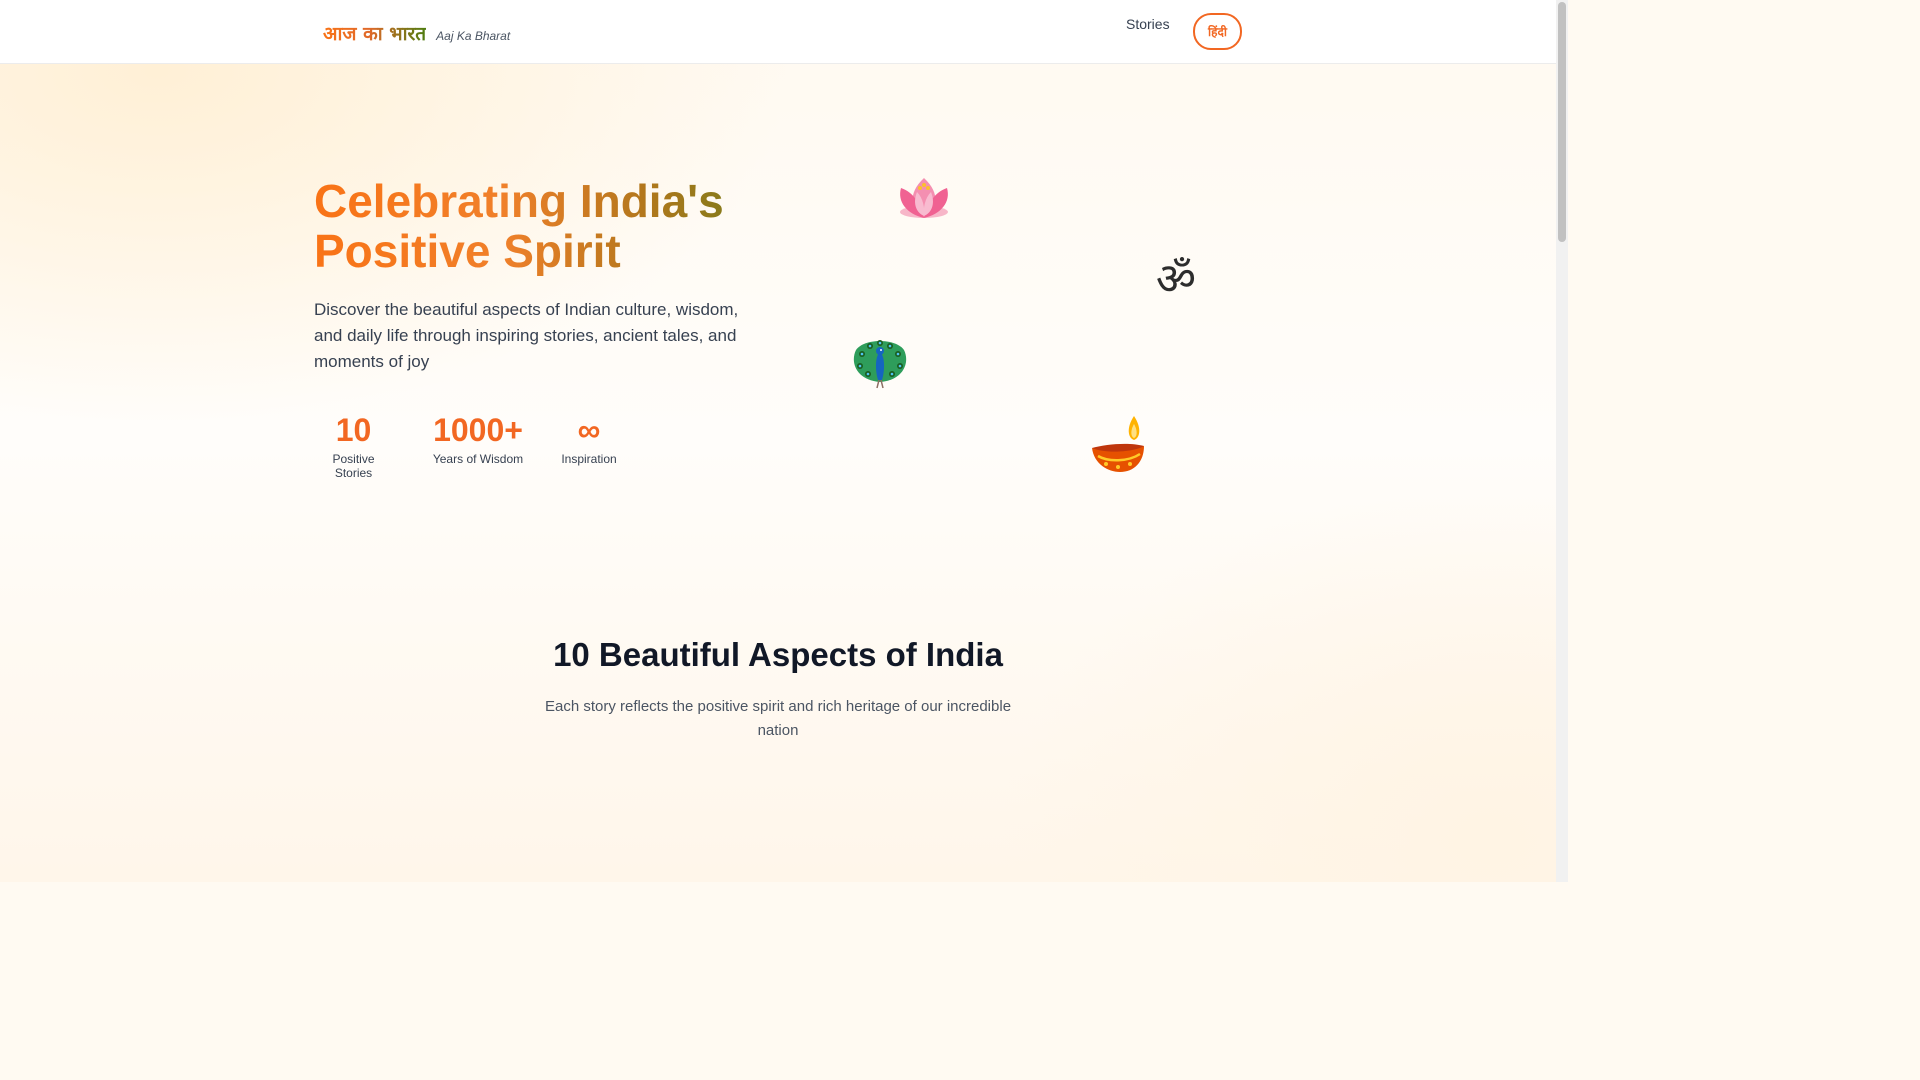 The height and width of the screenshot is (1080, 1920). Describe the element at coordinates (1562, 122) in the screenshot. I see `scrollbar-thumb` at that location.